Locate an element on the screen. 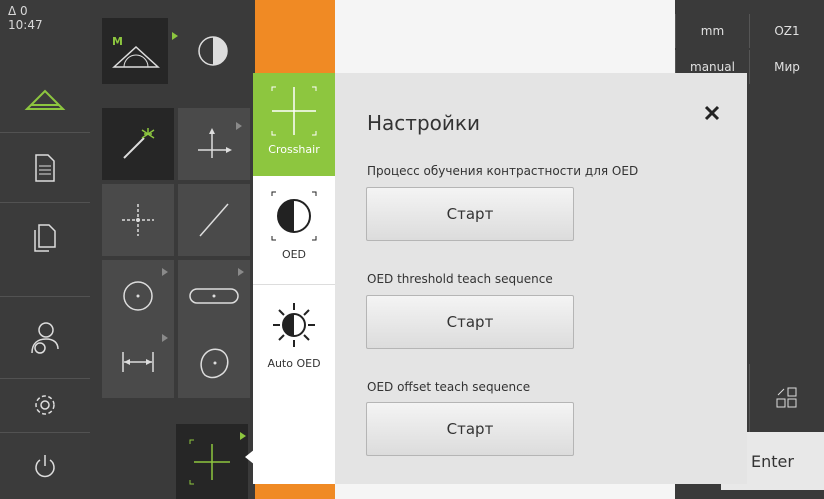 The image size is (824, 499). slot-tool is located at coordinates (214, 296).